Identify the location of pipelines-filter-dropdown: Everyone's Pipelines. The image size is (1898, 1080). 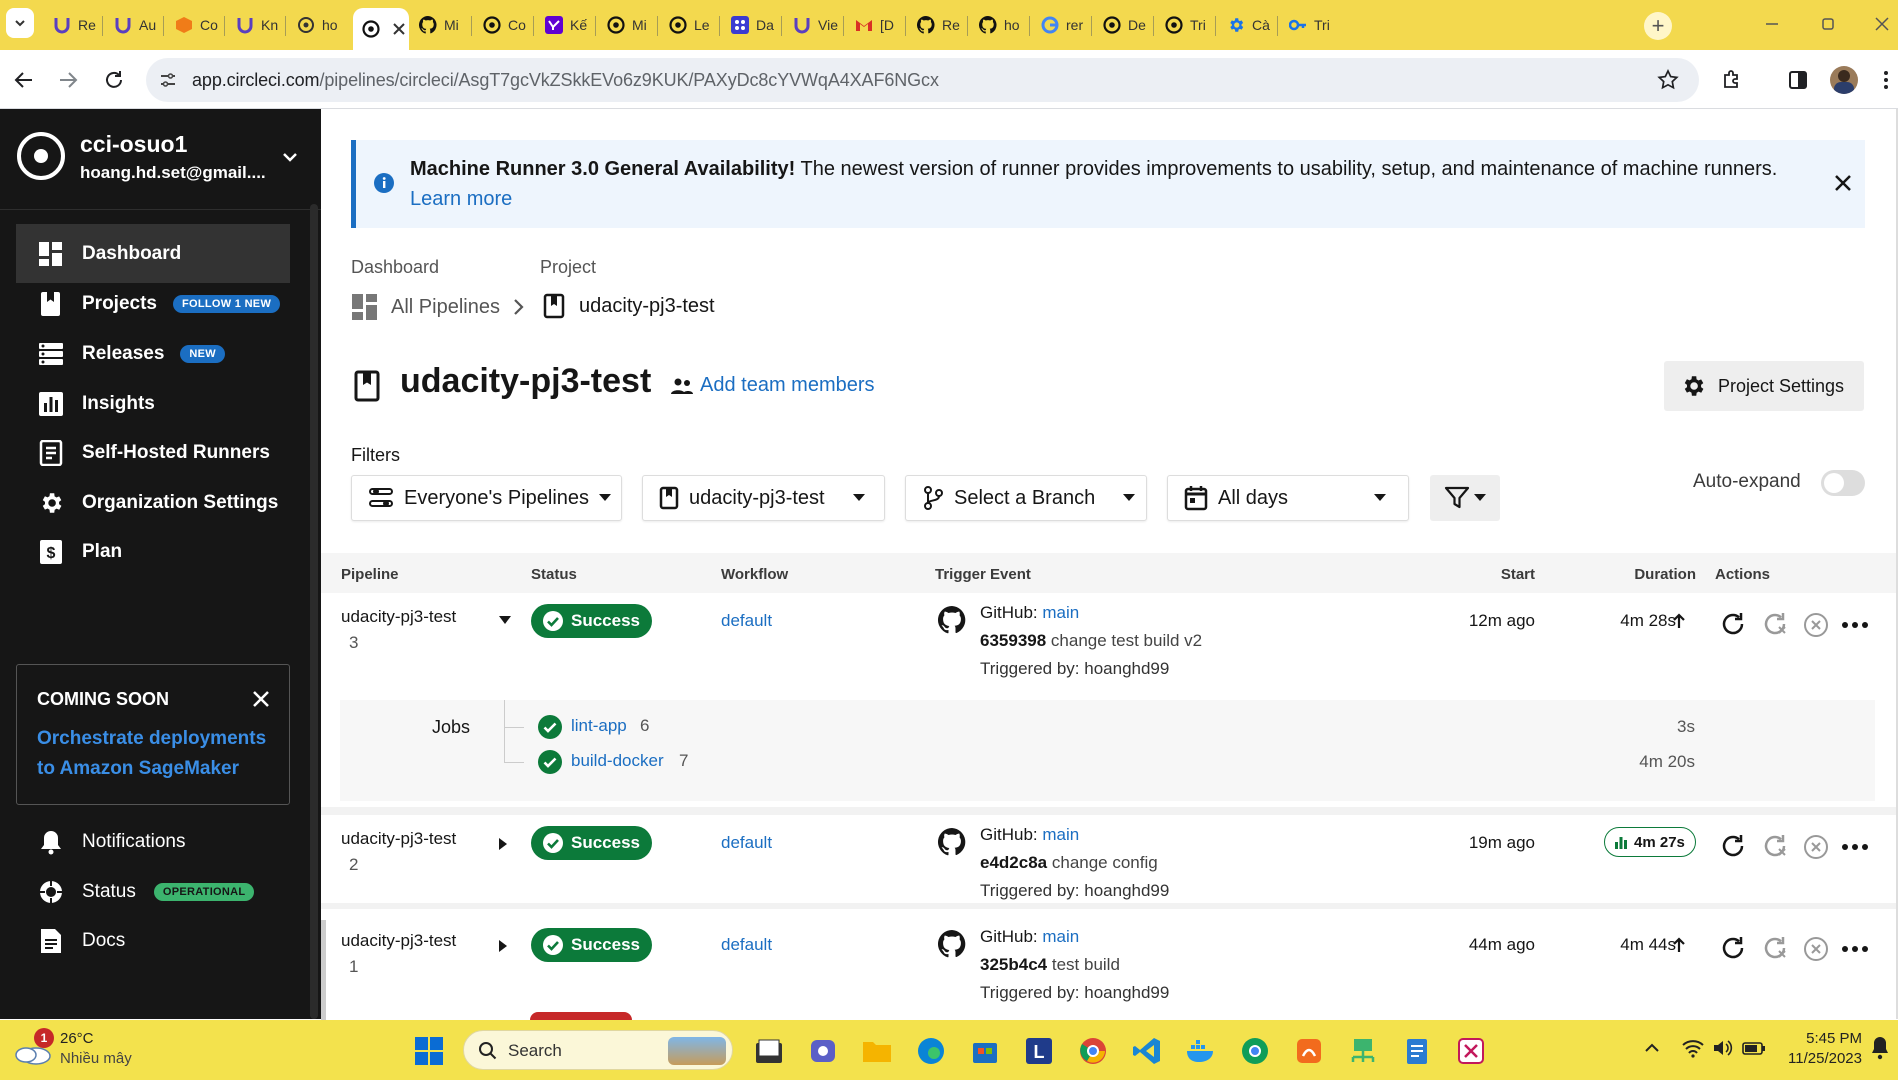
(486, 498).